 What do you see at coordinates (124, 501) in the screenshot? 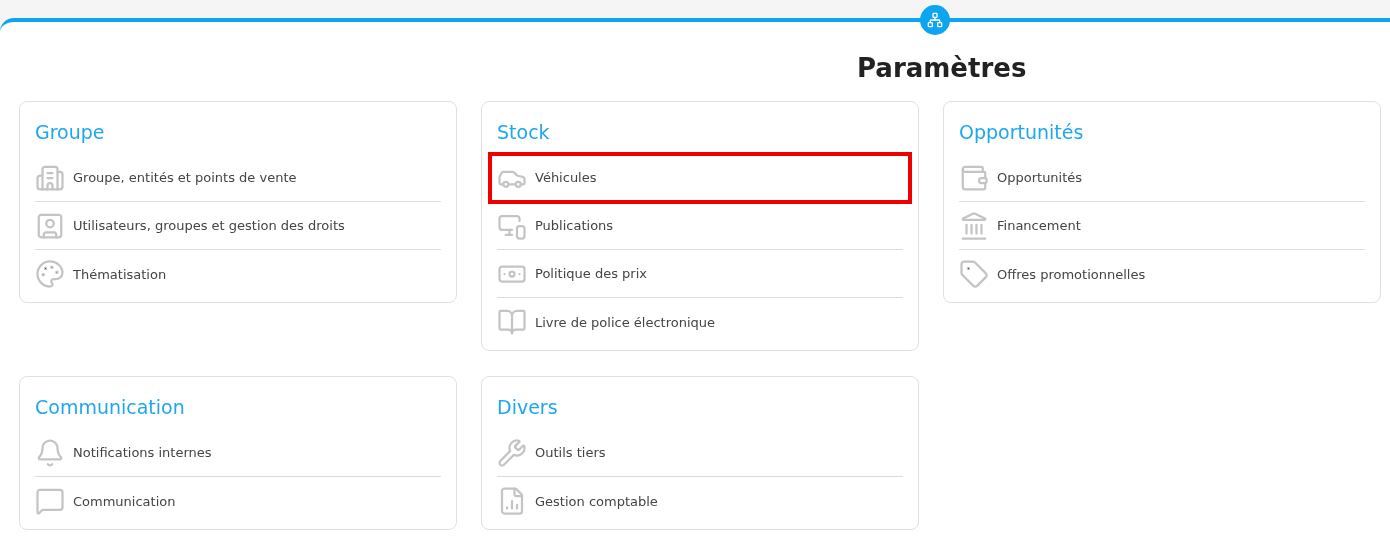
I see `item-label: Communication` at bounding box center [124, 501].